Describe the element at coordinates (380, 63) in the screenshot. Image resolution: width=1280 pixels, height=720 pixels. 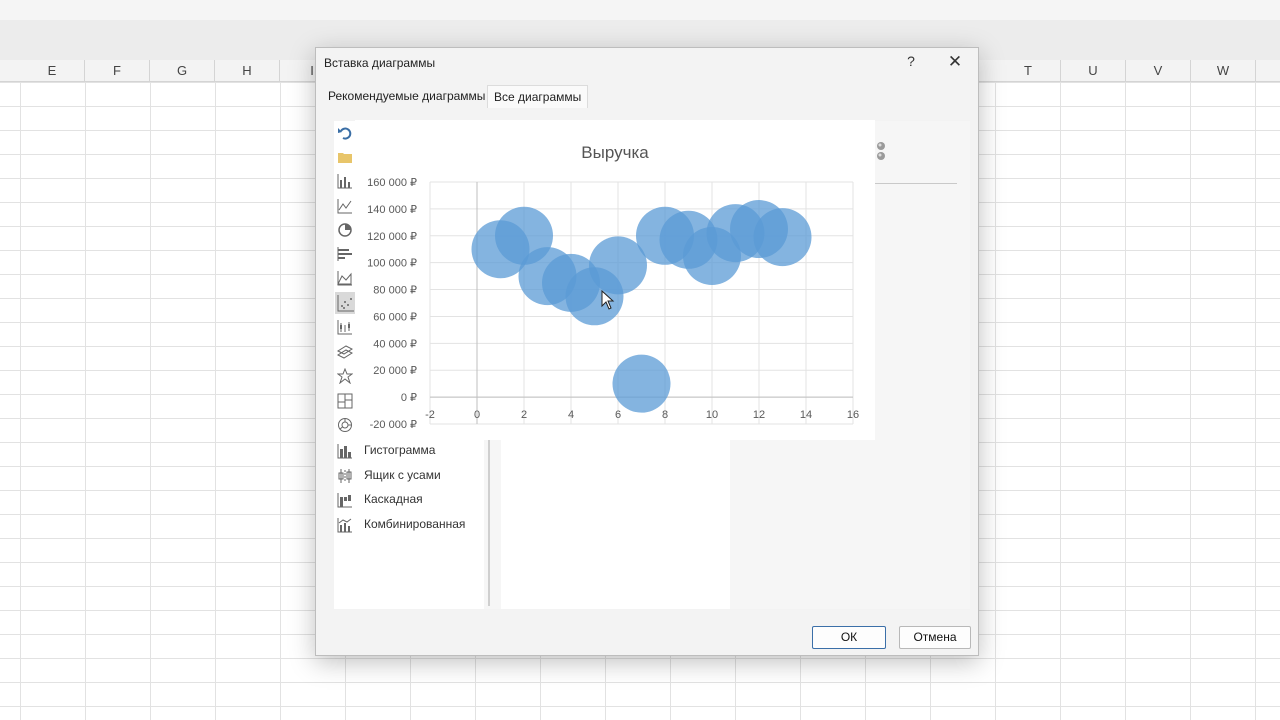
I see `dialog-title: Вставка диаграммы` at that location.